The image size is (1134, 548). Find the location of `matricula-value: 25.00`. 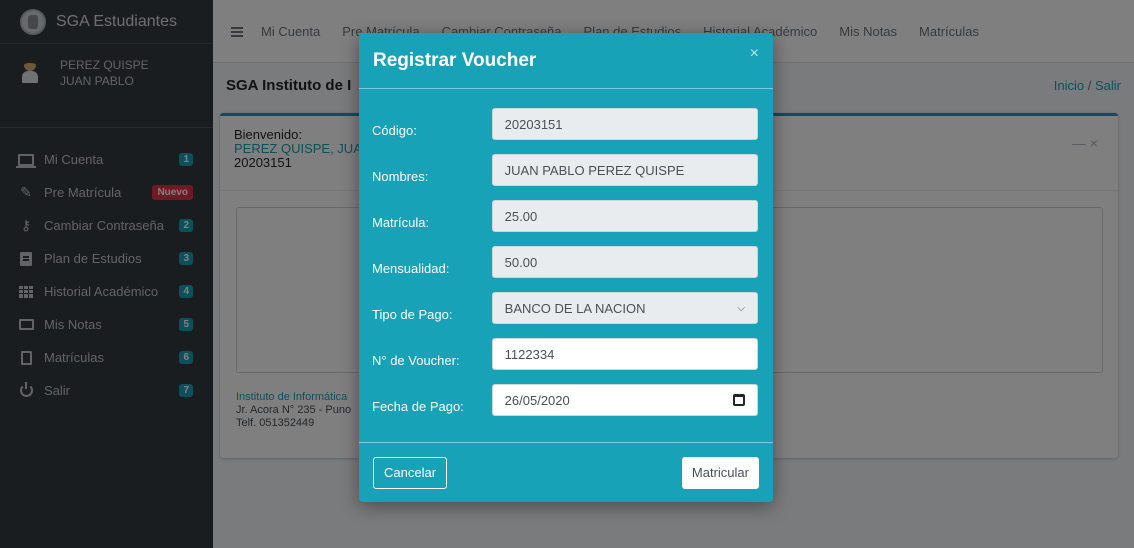

matricula-value: 25.00 is located at coordinates (521, 216).